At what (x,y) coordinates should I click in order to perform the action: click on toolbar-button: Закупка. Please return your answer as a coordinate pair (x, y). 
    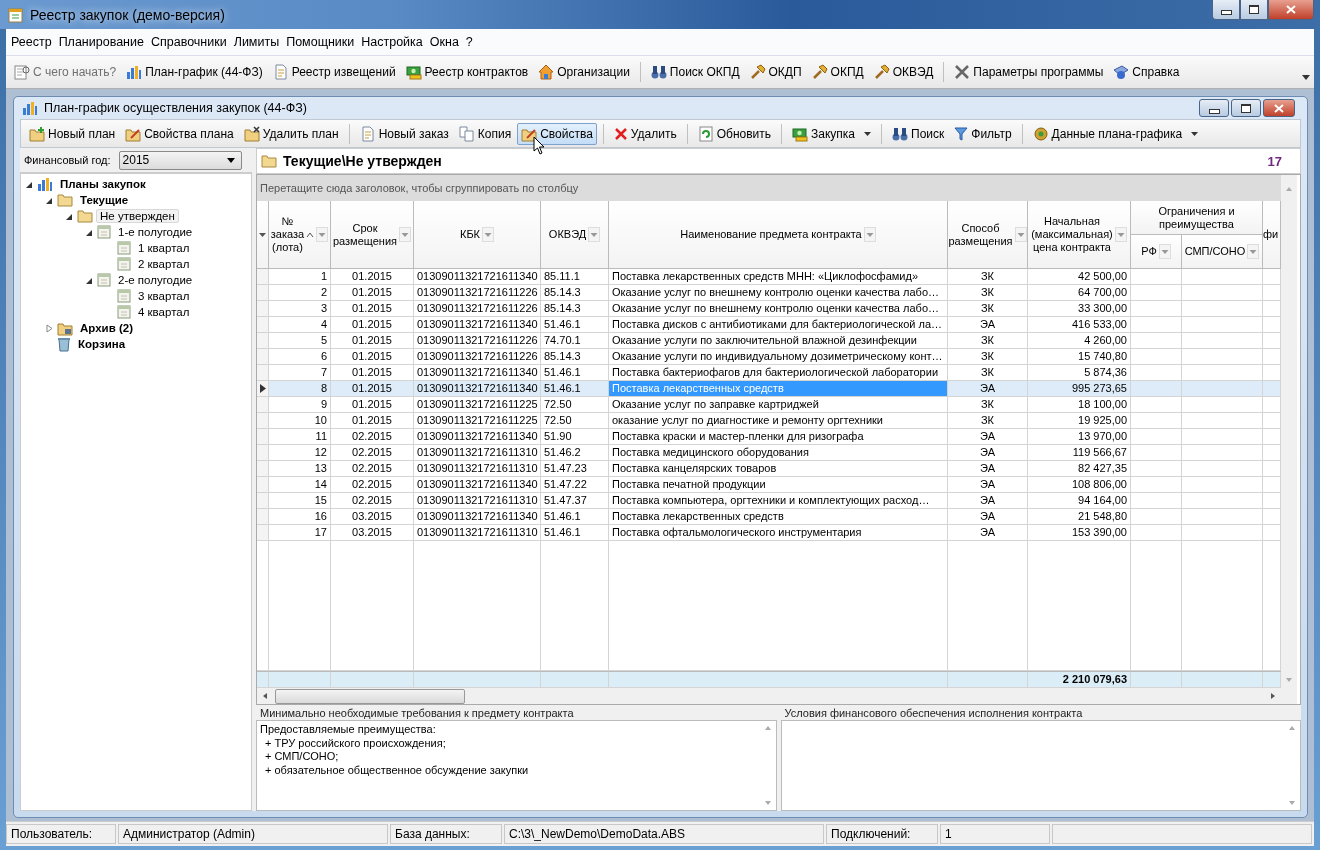
    Looking at the image, I should click on (831, 133).